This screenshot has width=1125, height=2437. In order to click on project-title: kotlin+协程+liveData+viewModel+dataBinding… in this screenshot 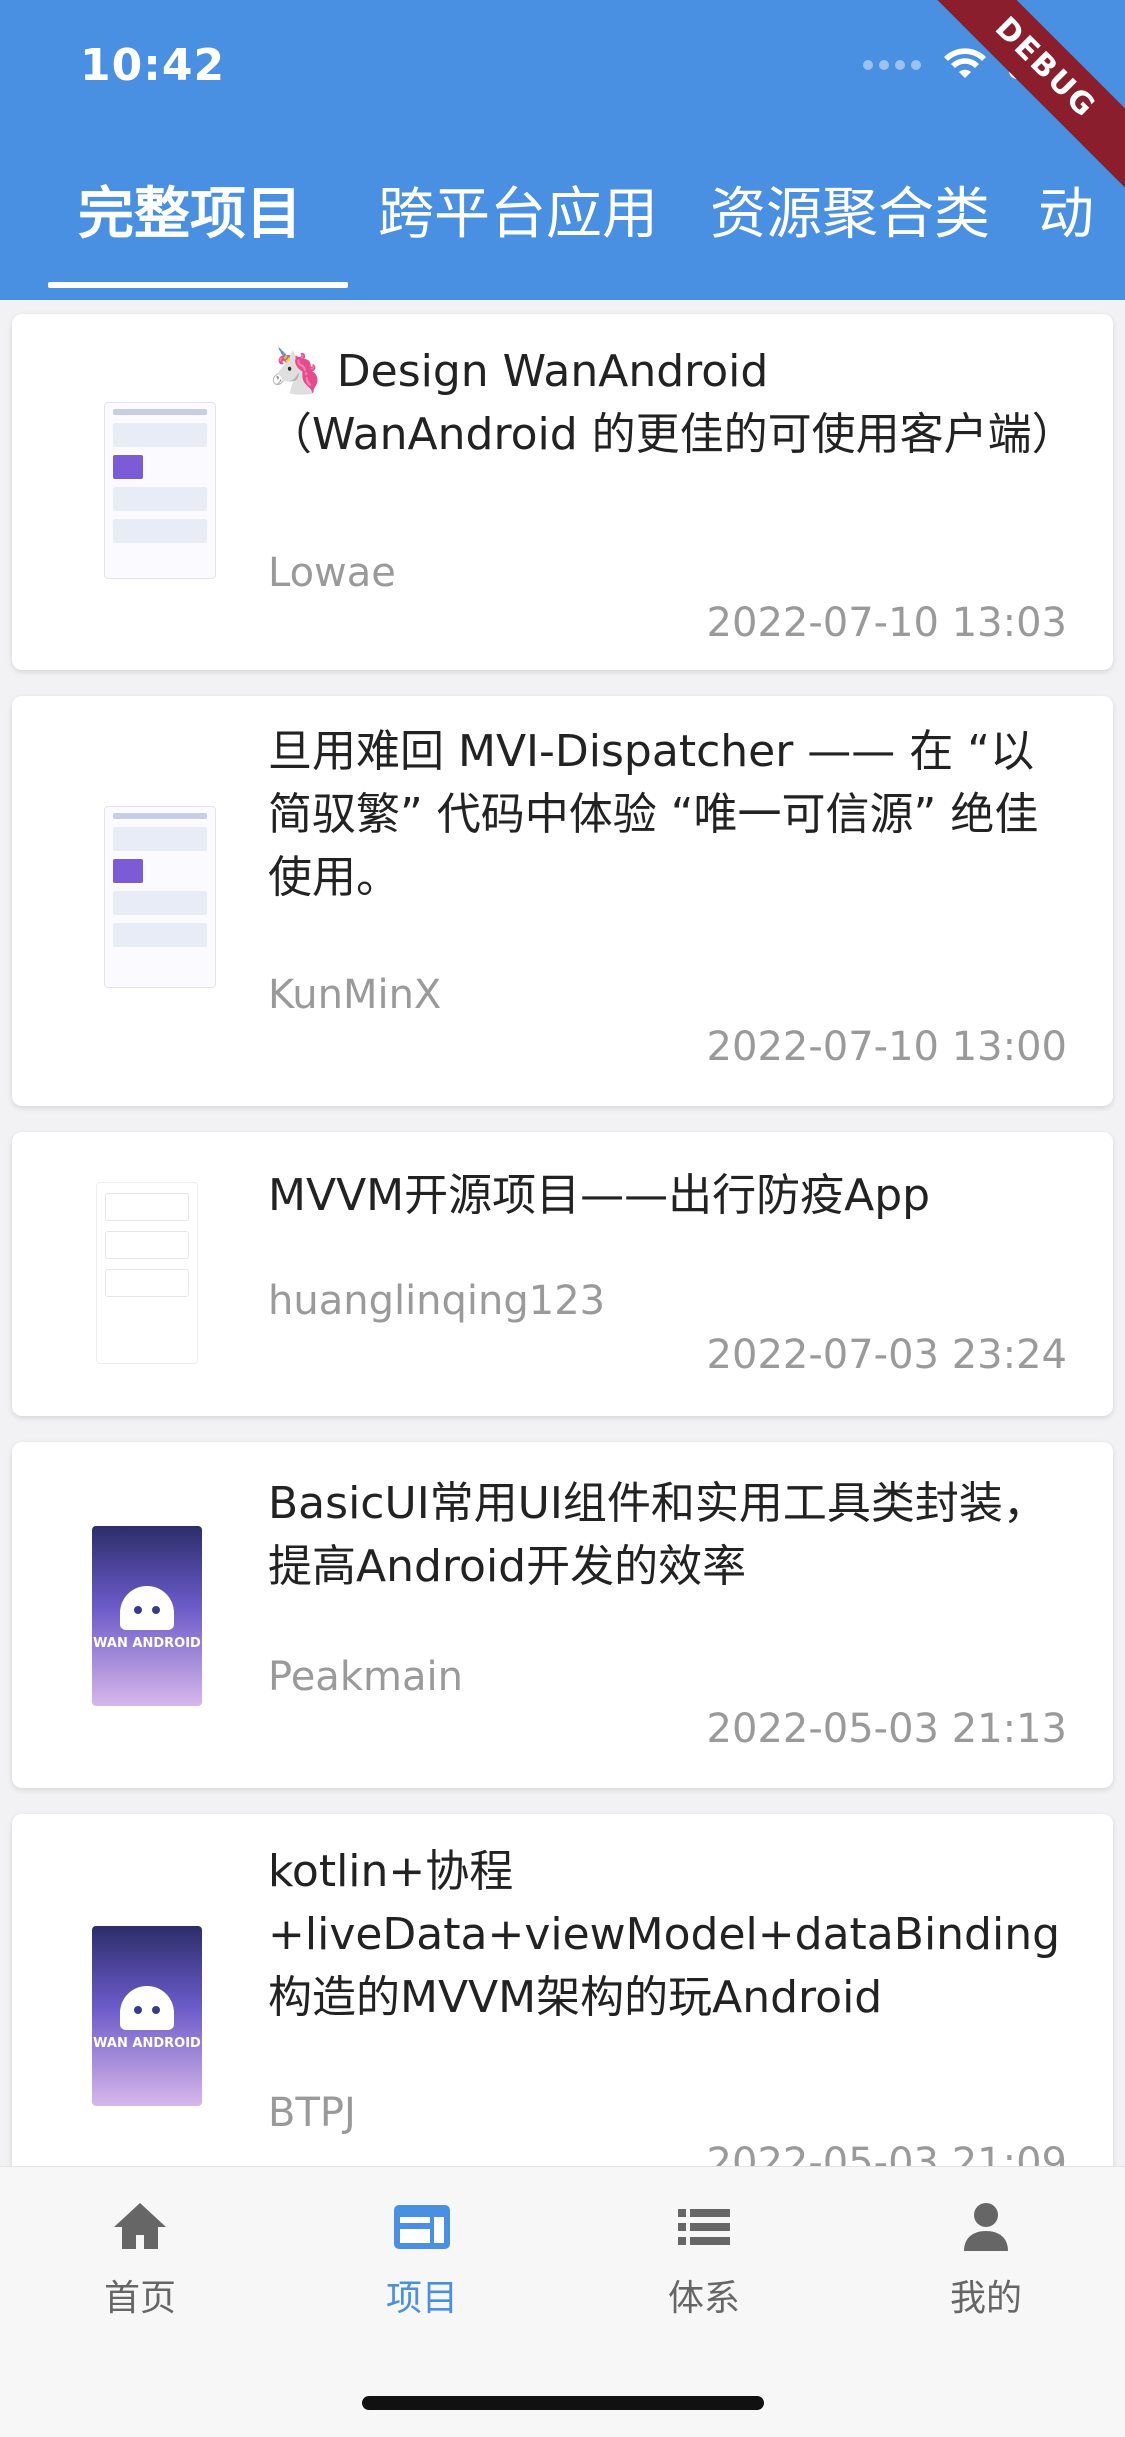, I will do `click(664, 1934)`.